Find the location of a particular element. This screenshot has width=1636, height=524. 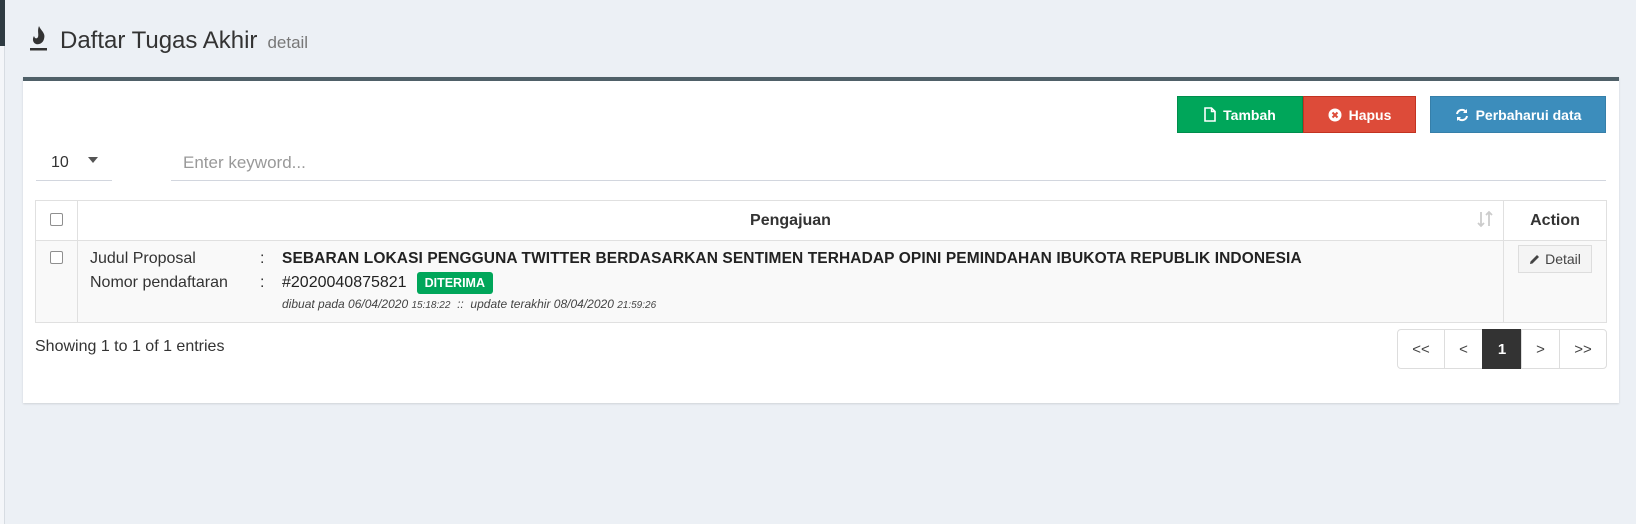

pencil-icon is located at coordinates (1535, 259).